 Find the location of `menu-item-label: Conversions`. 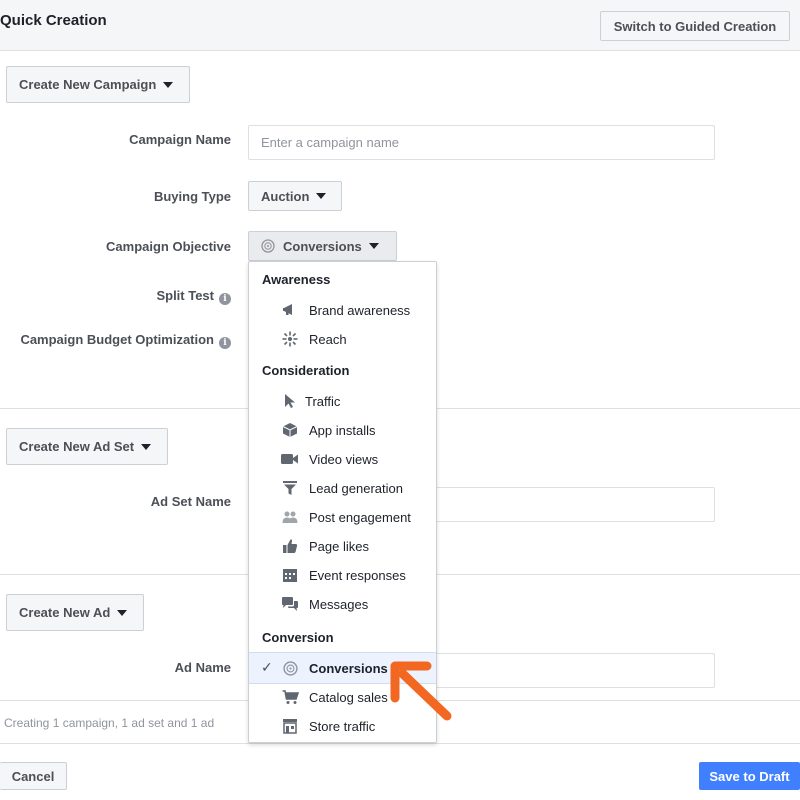

menu-item-label: Conversions is located at coordinates (348, 668).